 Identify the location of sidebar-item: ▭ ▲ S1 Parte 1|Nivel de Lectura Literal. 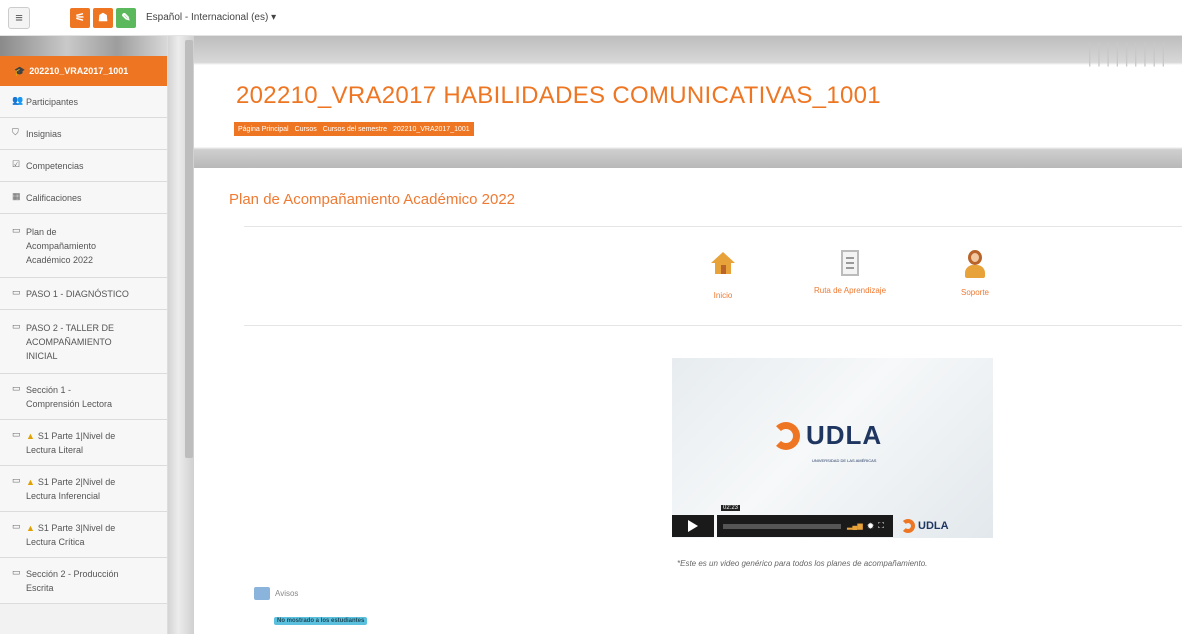
(83, 443).